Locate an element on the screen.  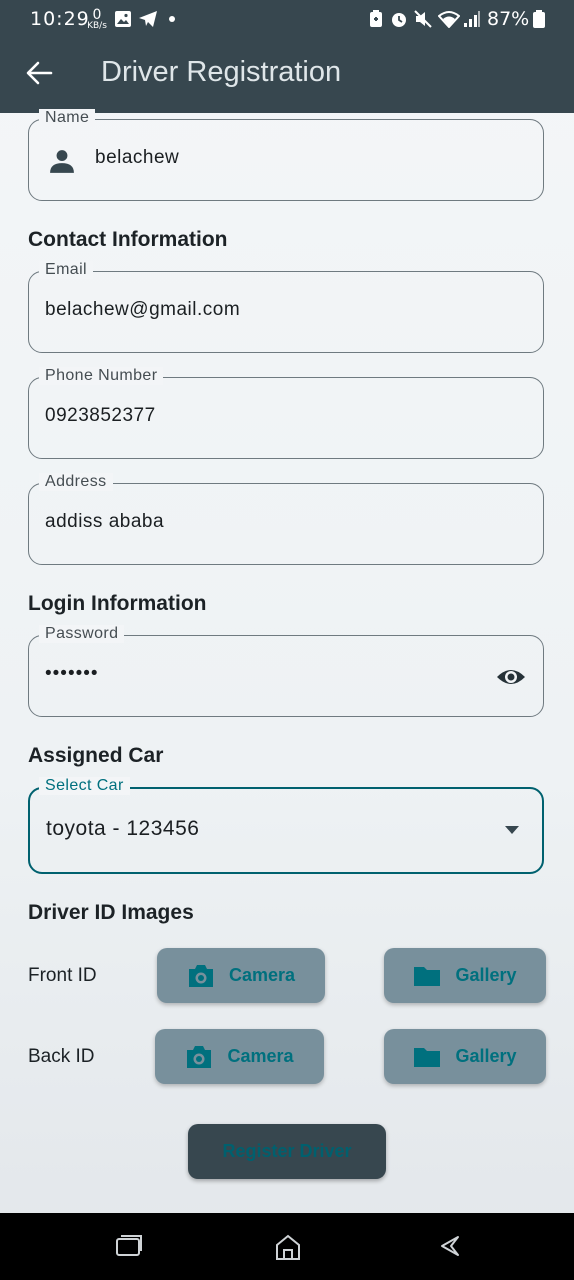
contact-information-heading: Contact Information is located at coordinates (128, 239).